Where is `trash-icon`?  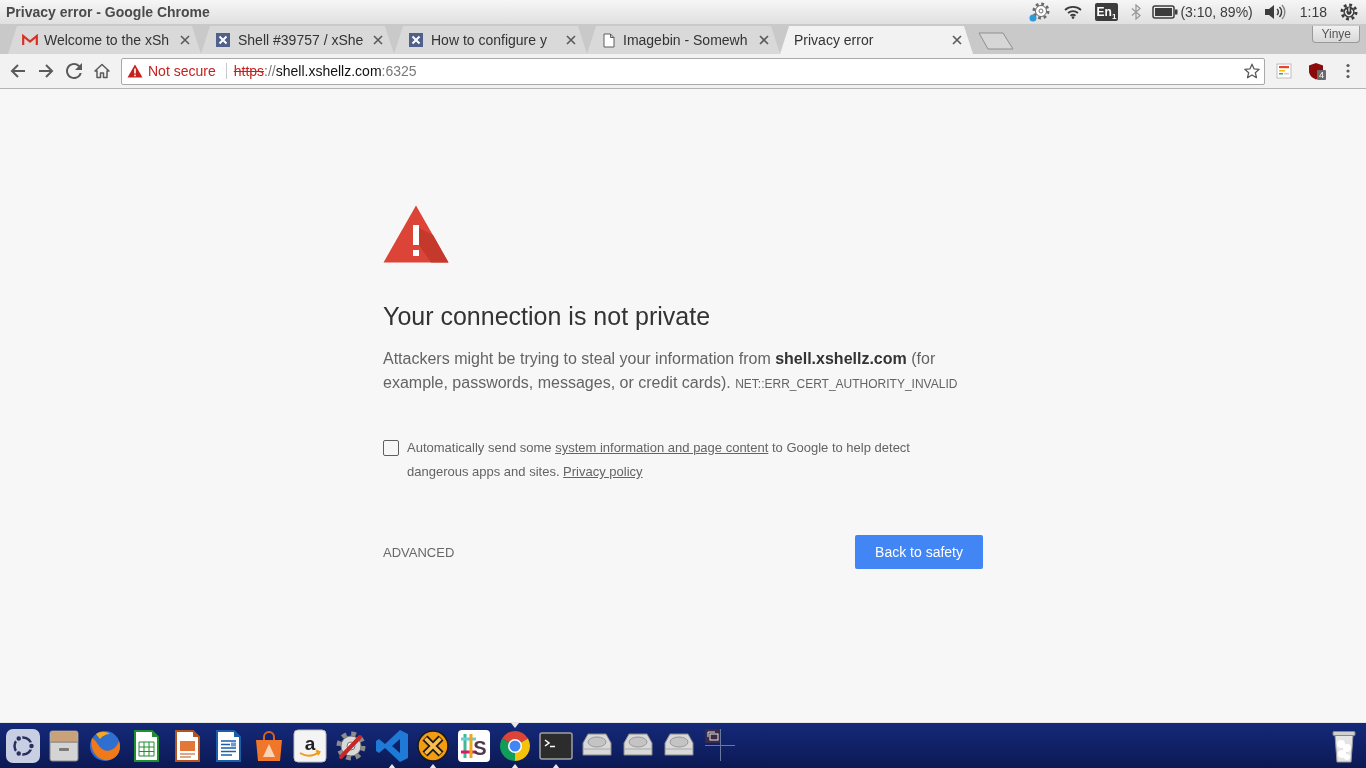
trash-icon is located at coordinates (1344, 745).